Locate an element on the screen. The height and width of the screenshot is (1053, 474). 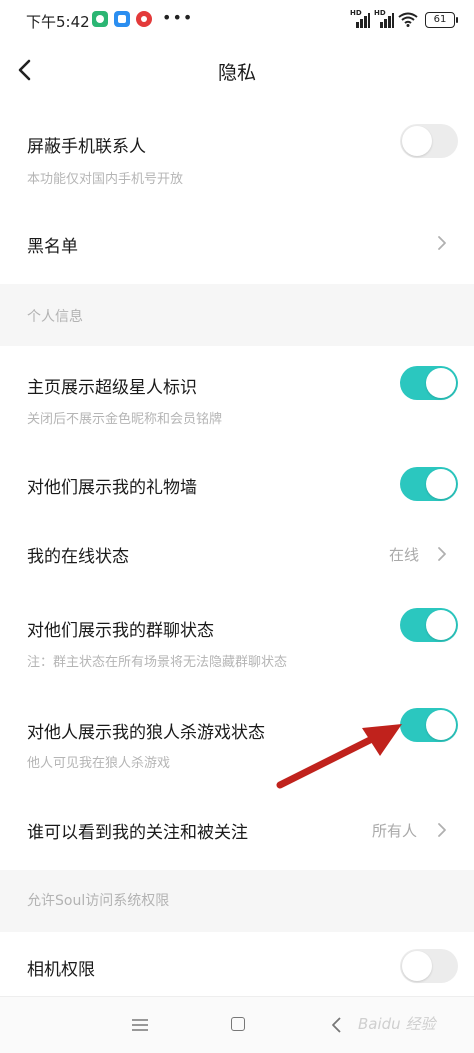
group-chat-status-desc: 注：群主状态在所有场景将无法隐藏群聊状态 is located at coordinates (157, 662).